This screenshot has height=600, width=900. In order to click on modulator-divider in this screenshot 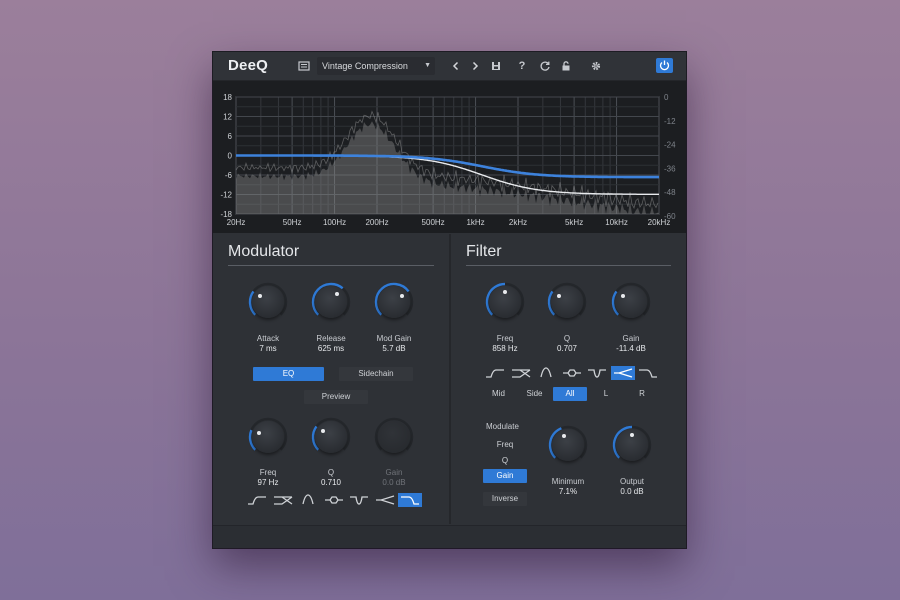, I will do `click(331, 265)`.